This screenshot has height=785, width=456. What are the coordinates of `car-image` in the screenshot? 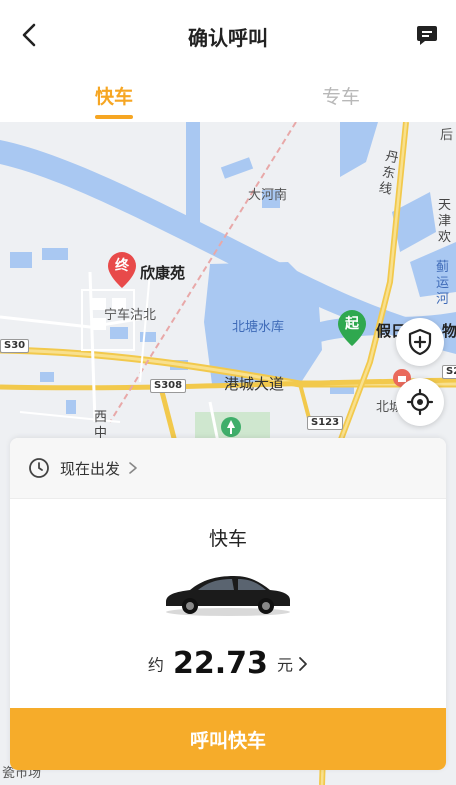 It's located at (228, 596).